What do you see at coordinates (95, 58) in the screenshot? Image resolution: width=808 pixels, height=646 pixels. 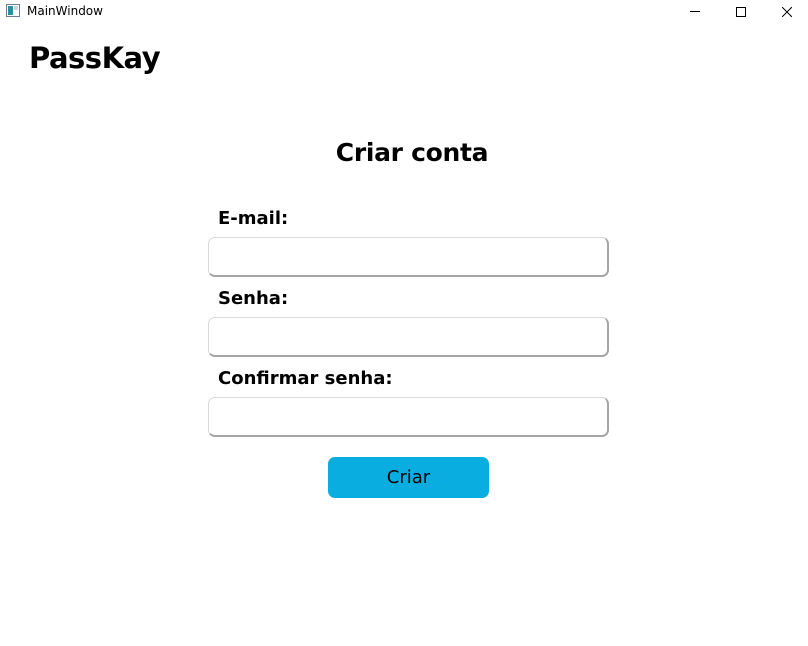 I see `app-title: PassKay` at bounding box center [95, 58].